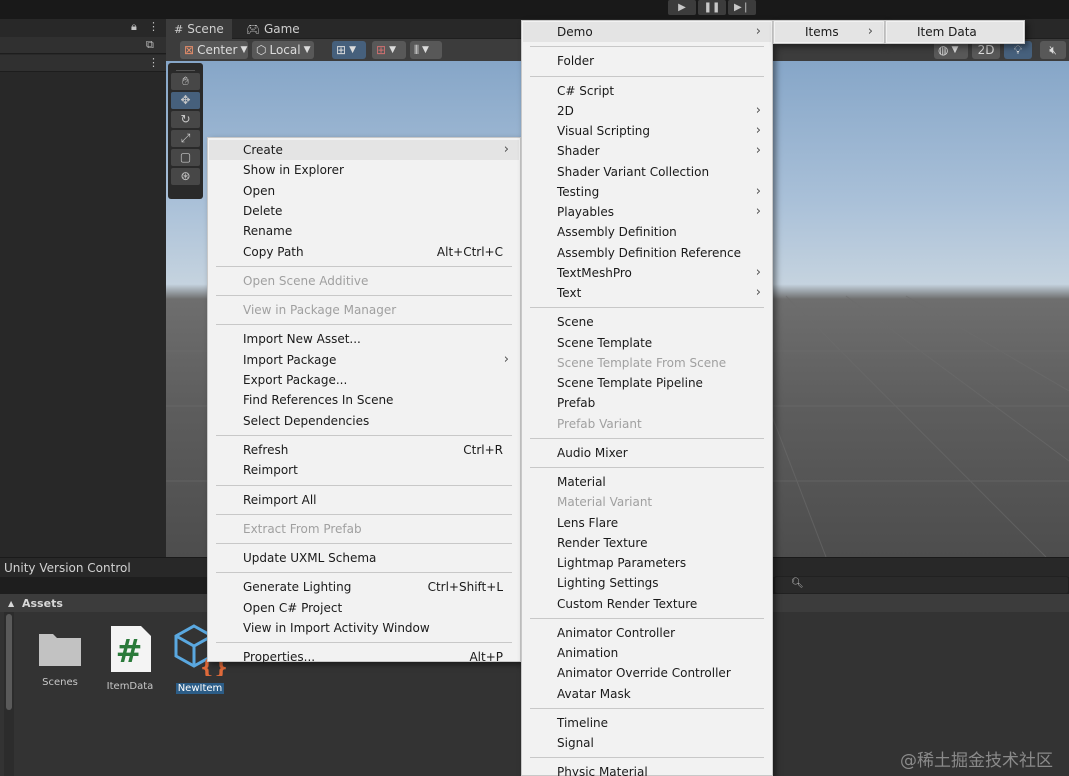  What do you see at coordinates (349, 50) in the screenshot?
I see `grid-snap-dropdown: ⊞ ▼` at bounding box center [349, 50].